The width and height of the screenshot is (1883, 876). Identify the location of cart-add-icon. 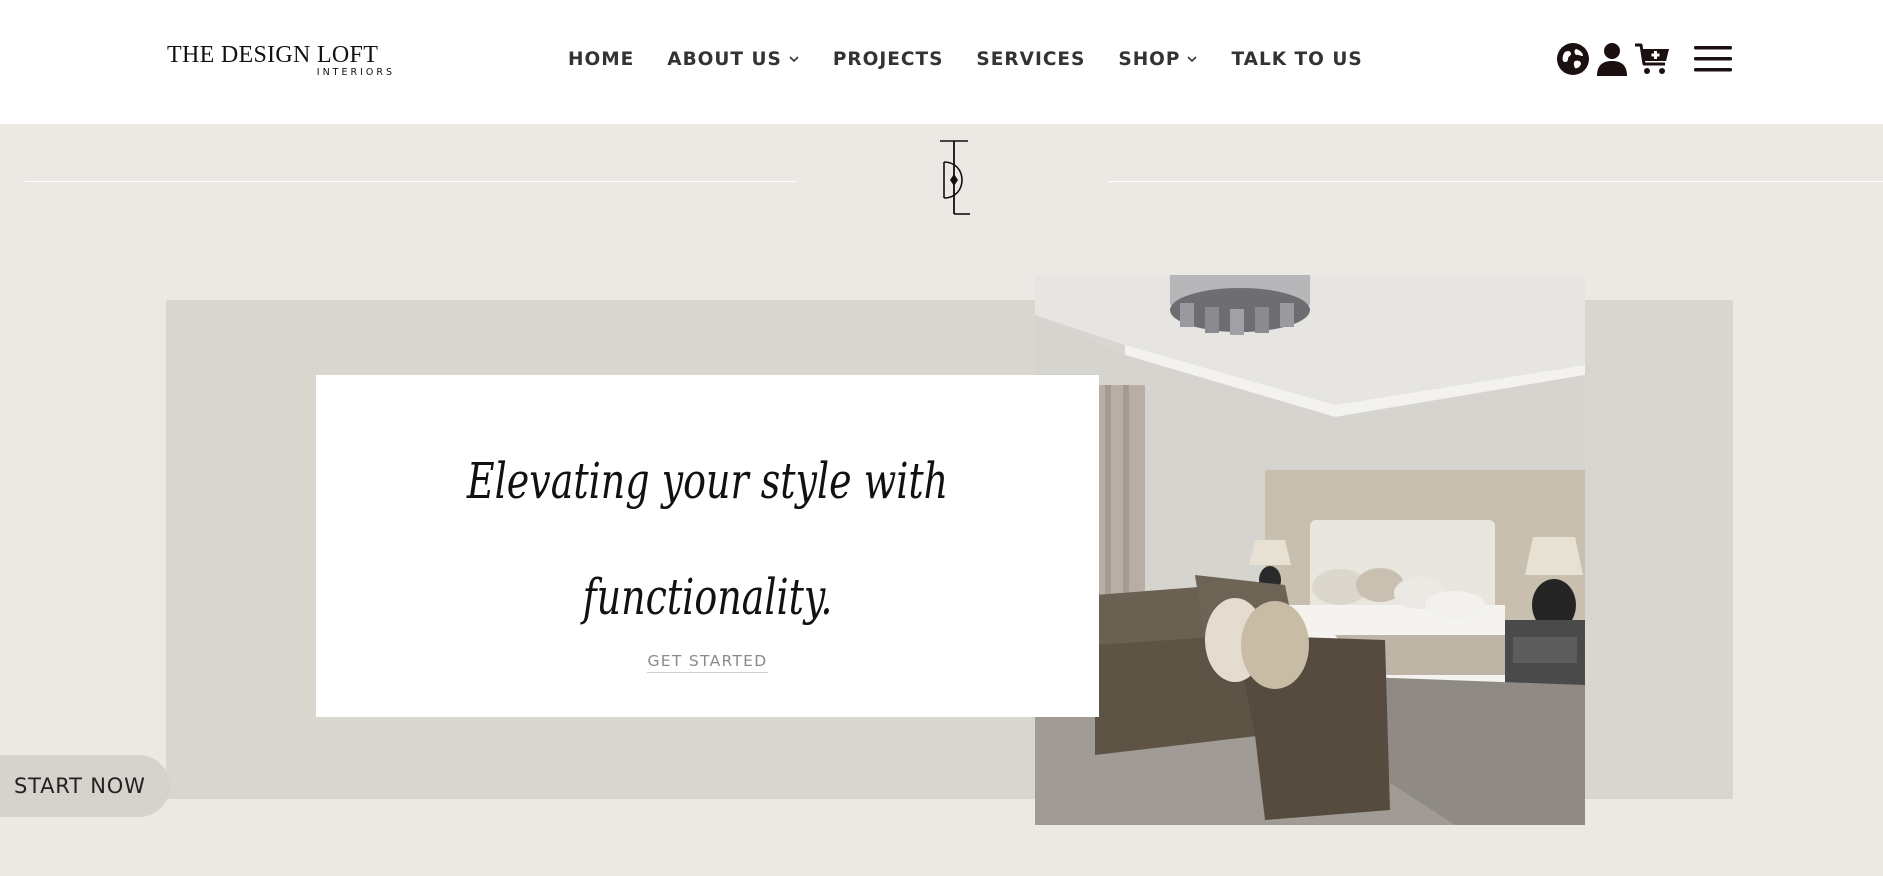
(1653, 59).